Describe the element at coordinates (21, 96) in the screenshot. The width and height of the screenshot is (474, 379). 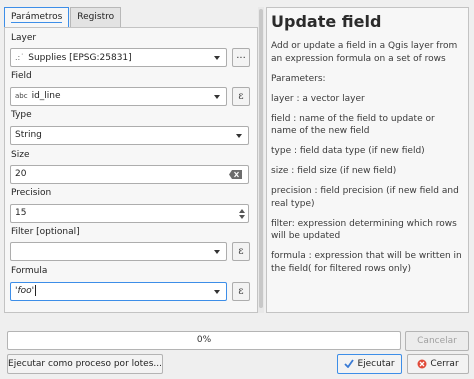
I see `text-field-icon: abc` at that location.